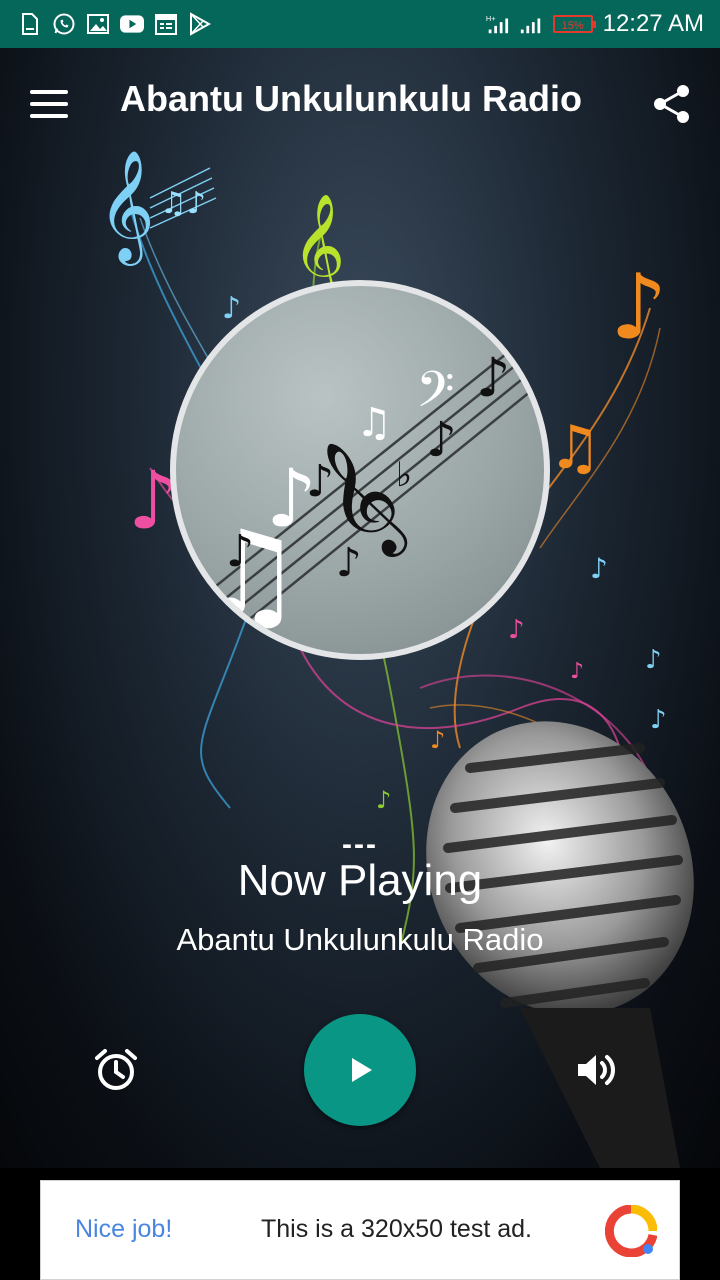 This screenshot has width=720, height=1280. I want to click on system-indicators: H+ 15% 12:27 AM, so click(602, 24).